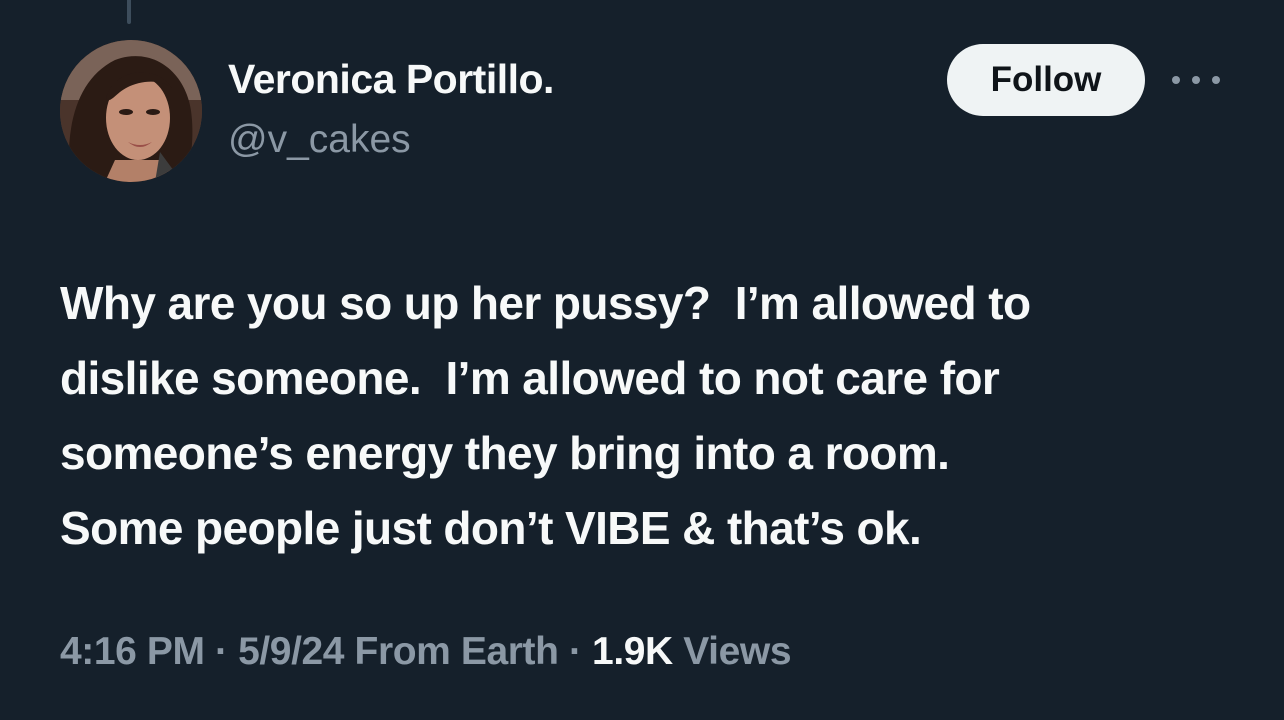 The height and width of the screenshot is (720, 1284). What do you see at coordinates (391, 79) in the screenshot?
I see `author-display-name: Veronica Portillo.` at bounding box center [391, 79].